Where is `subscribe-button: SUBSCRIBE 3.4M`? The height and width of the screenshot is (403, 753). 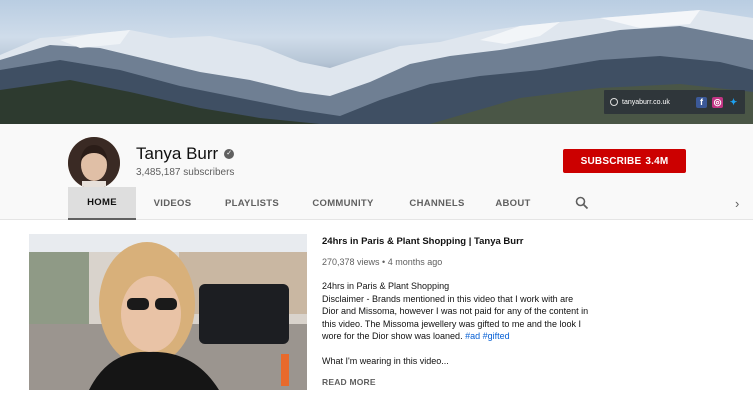 subscribe-button: SUBSCRIBE 3.4M is located at coordinates (624, 161).